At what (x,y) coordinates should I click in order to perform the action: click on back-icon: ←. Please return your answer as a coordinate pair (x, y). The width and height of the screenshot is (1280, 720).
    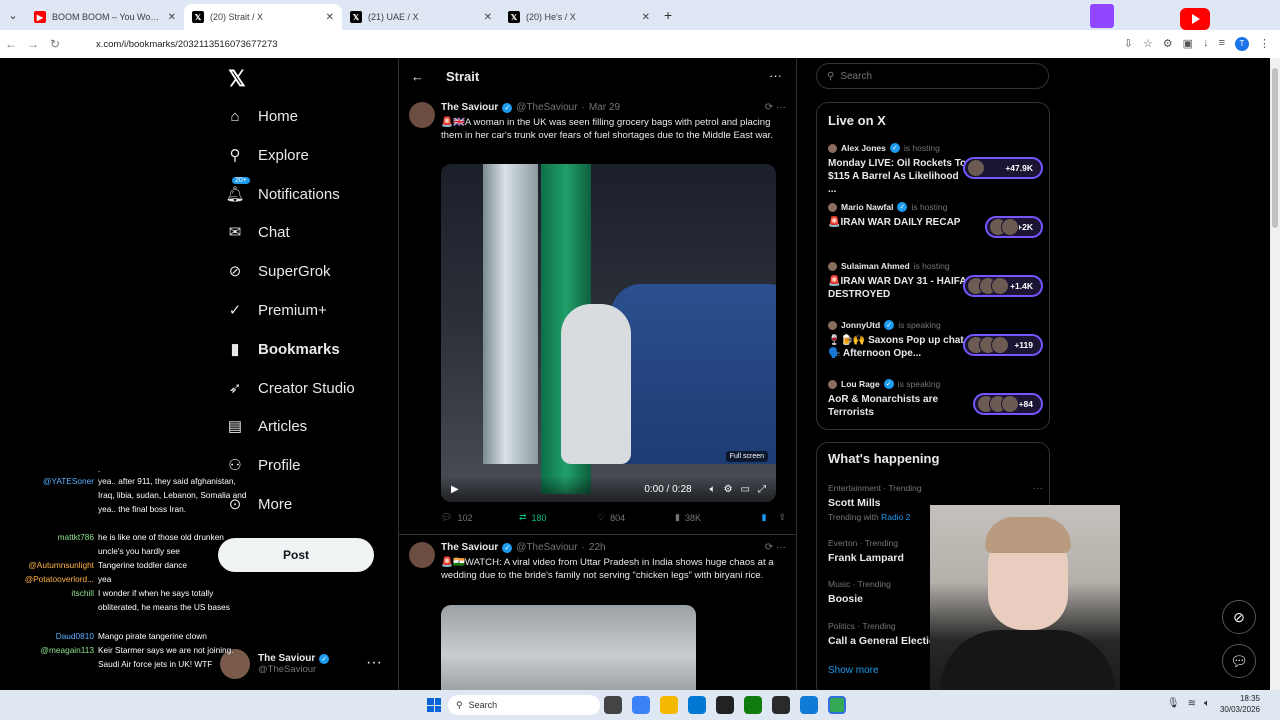
    Looking at the image, I should click on (11, 44).